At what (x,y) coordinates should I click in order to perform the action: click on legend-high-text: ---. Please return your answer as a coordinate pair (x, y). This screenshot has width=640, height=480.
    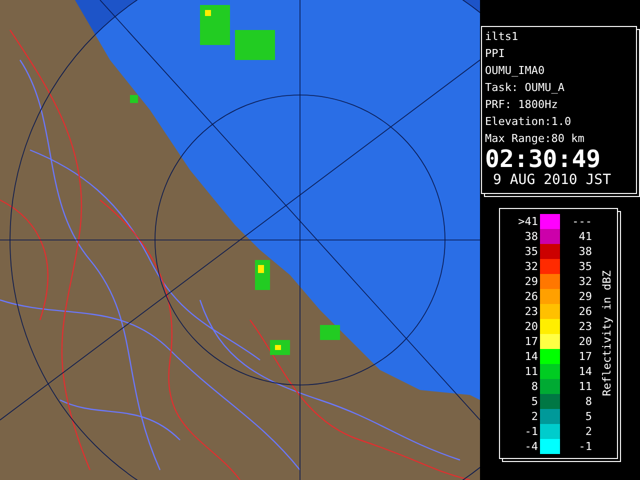
    Looking at the image, I should click on (581, 221).